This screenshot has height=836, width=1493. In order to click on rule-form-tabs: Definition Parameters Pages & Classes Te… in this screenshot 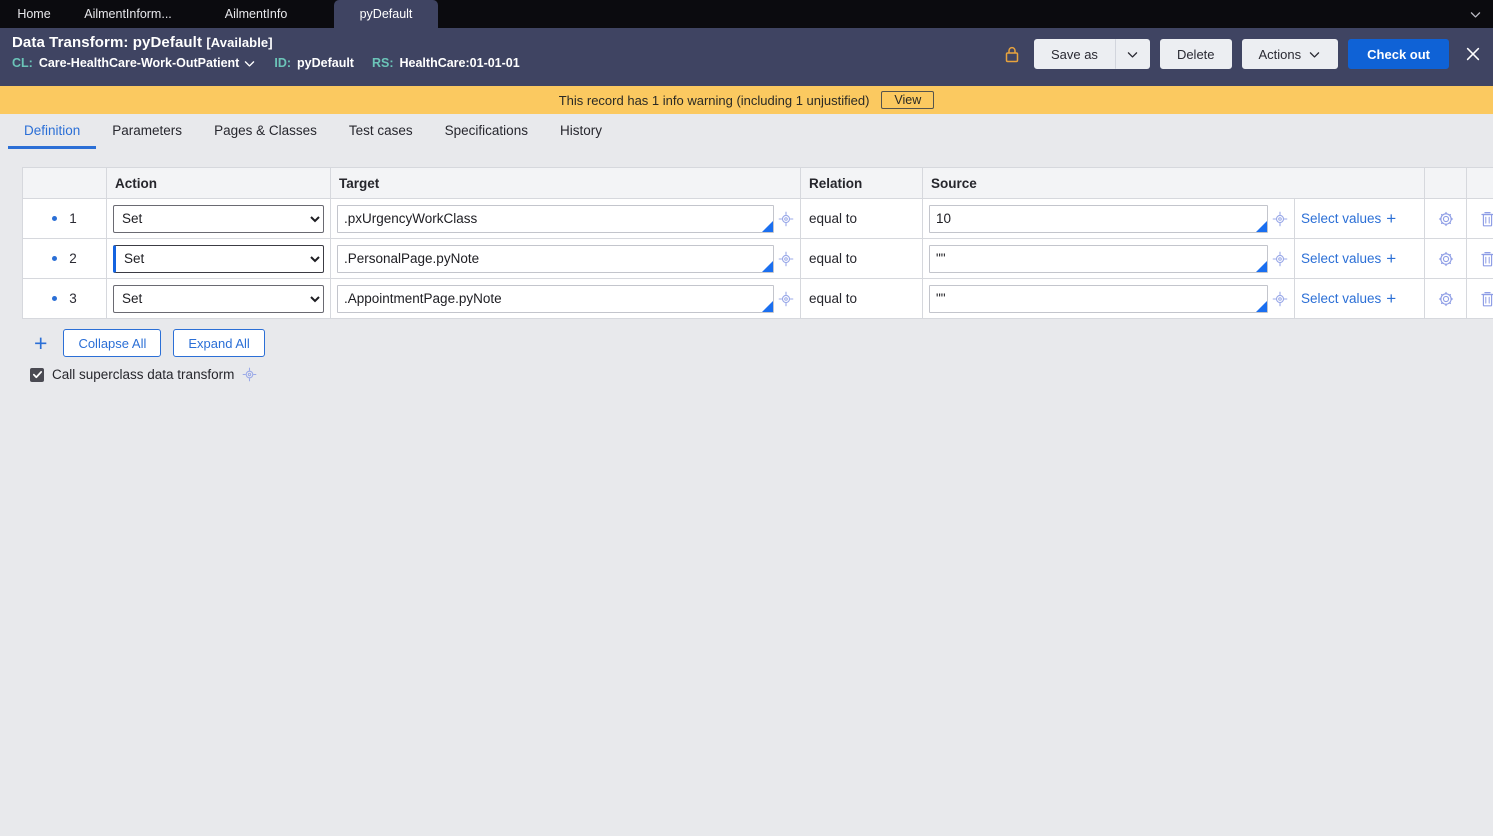, I will do `click(746, 131)`.